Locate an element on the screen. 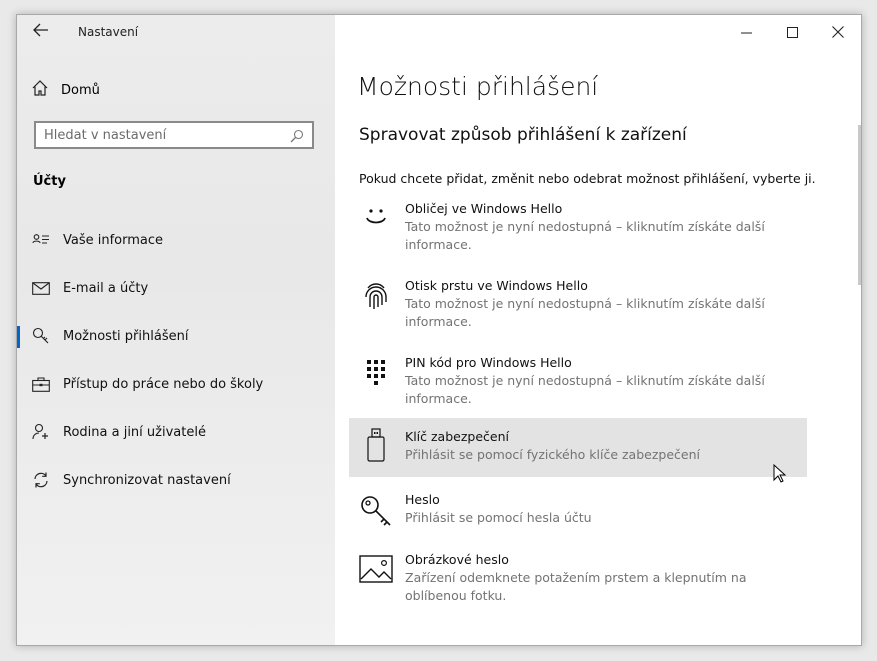 The width and height of the screenshot is (877, 661). scrollbar is located at coordinates (859, 205).